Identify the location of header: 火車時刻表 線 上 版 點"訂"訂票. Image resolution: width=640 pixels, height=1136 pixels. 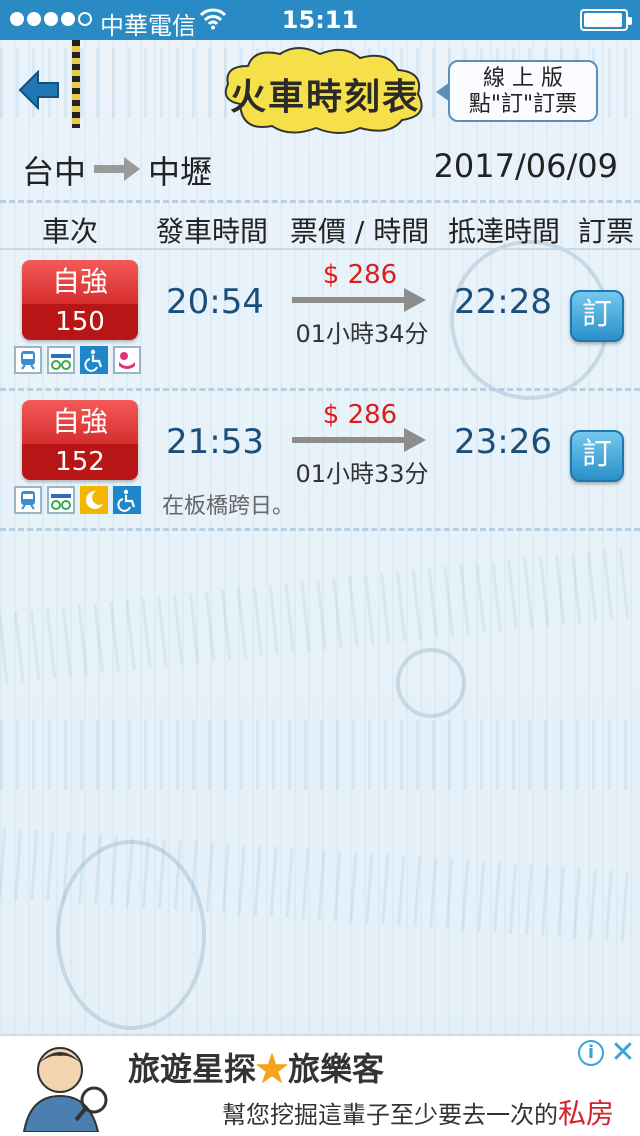
(320, 90).